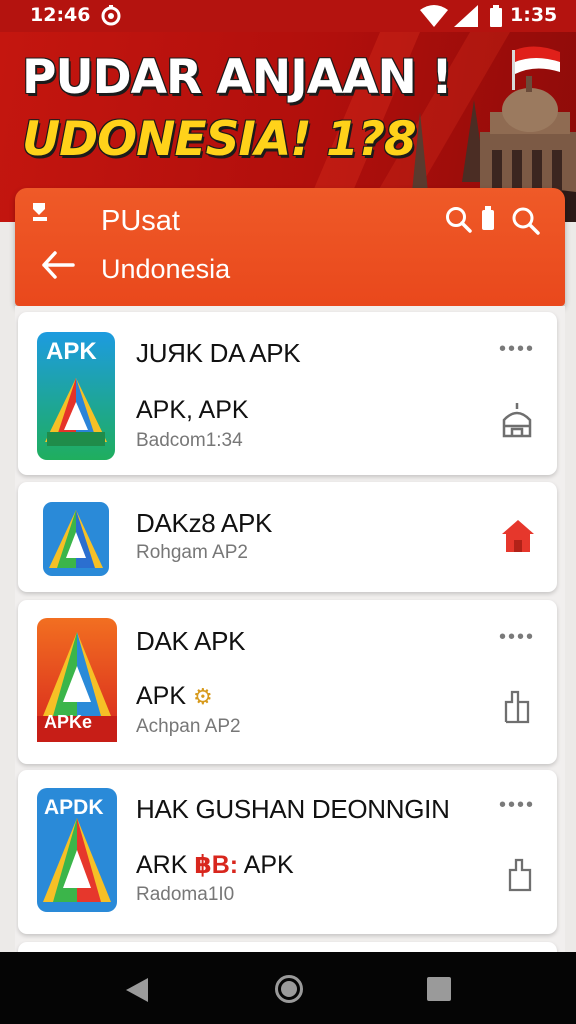 This screenshot has height=1024, width=576. I want to click on drawer-icon, so click(41, 214).